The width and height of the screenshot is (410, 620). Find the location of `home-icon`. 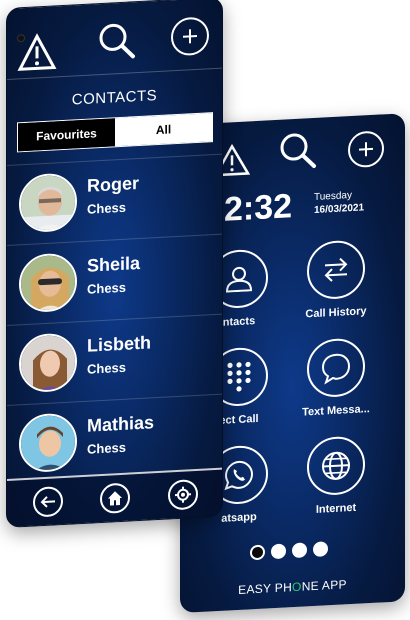

home-icon is located at coordinates (115, 498).